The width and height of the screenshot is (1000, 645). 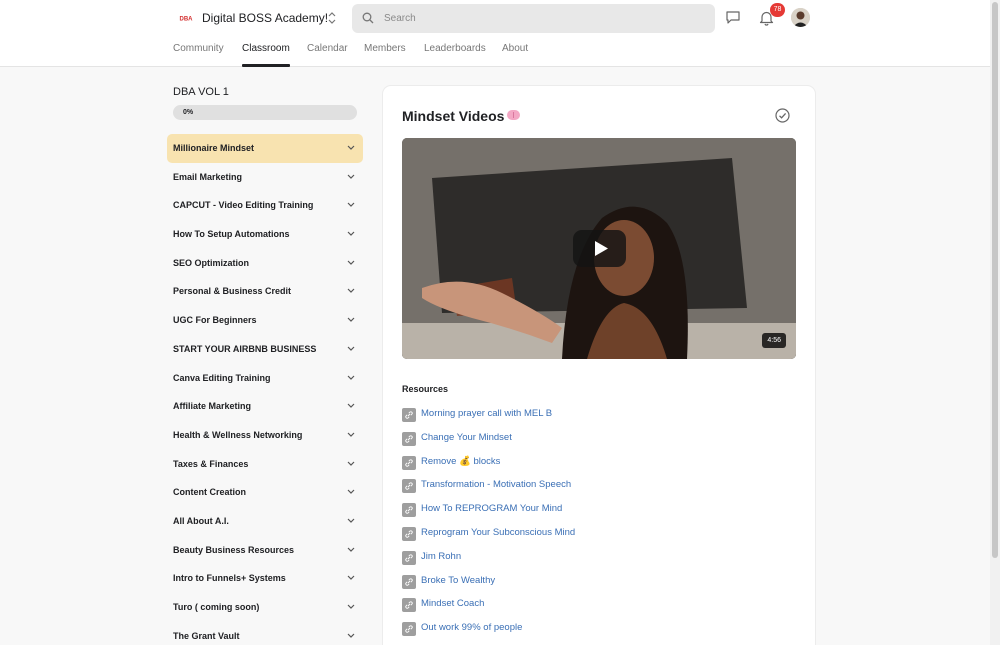 What do you see at coordinates (544, 18) in the screenshot?
I see `search-input` at bounding box center [544, 18].